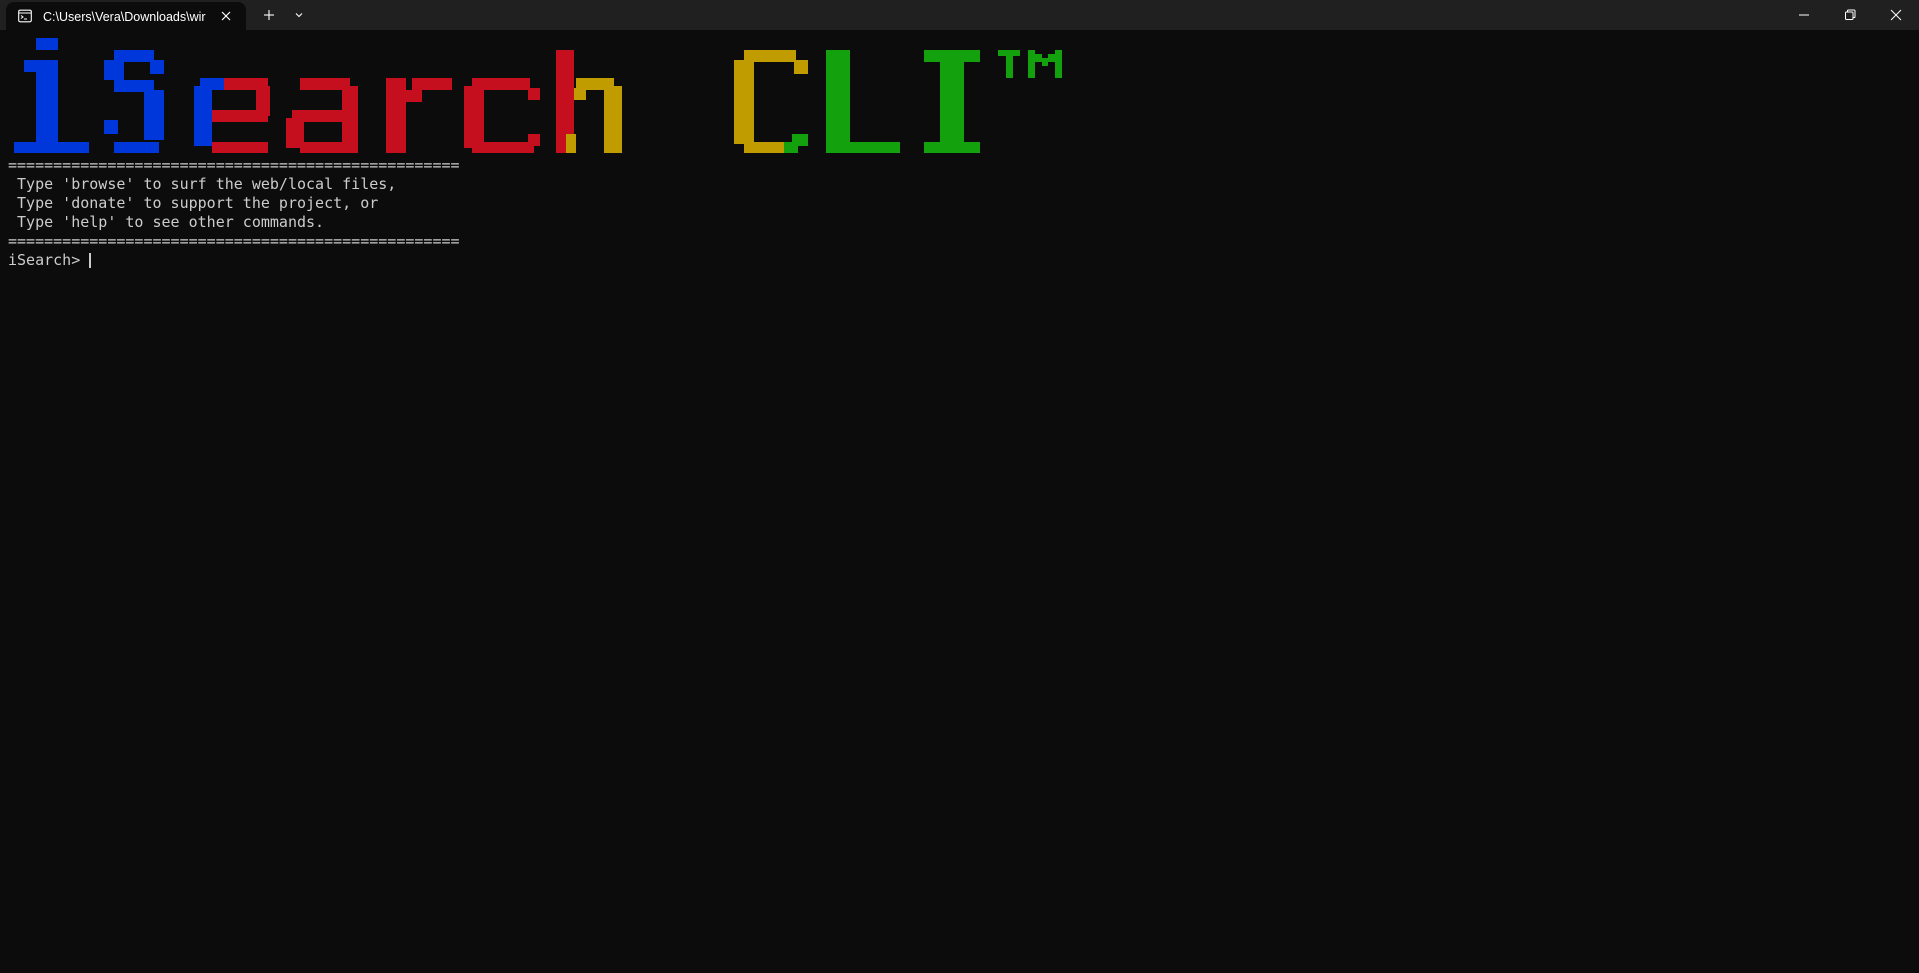 The width and height of the screenshot is (1919, 973). Describe the element at coordinates (232, 115) in the screenshot. I see `banner-letter-e` at that location.